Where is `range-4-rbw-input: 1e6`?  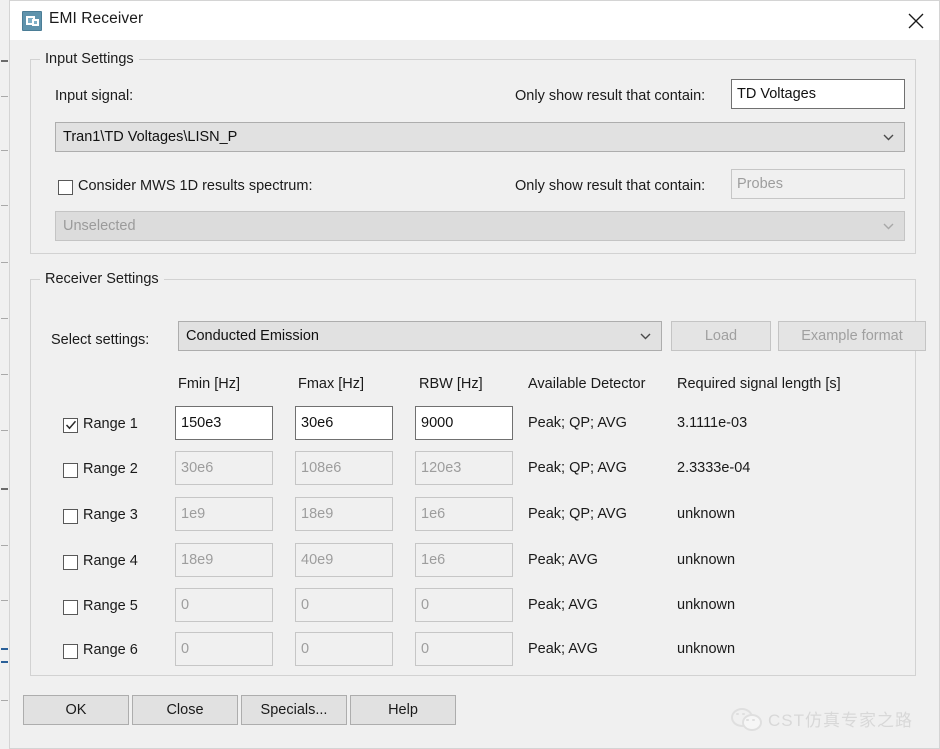 range-4-rbw-input: 1e6 is located at coordinates (464, 560).